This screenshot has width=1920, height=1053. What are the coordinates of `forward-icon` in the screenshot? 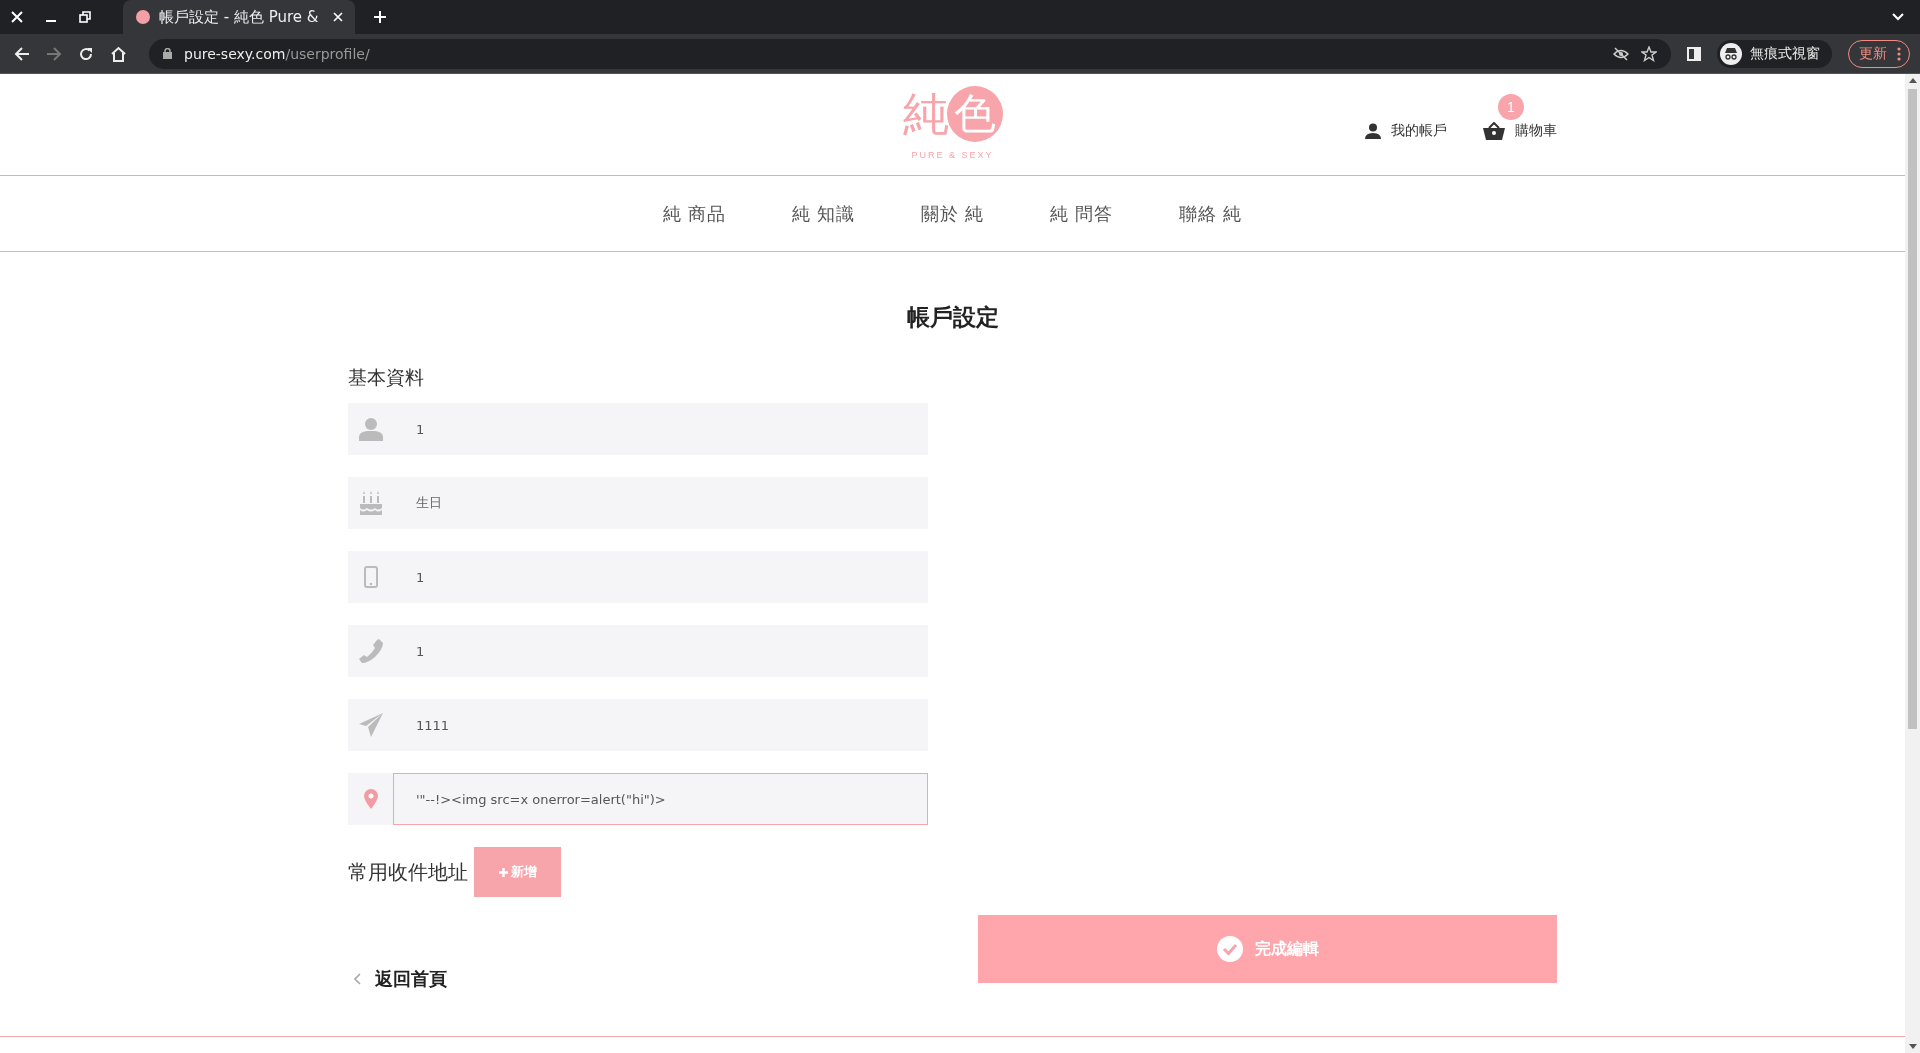 It's located at (54, 53).